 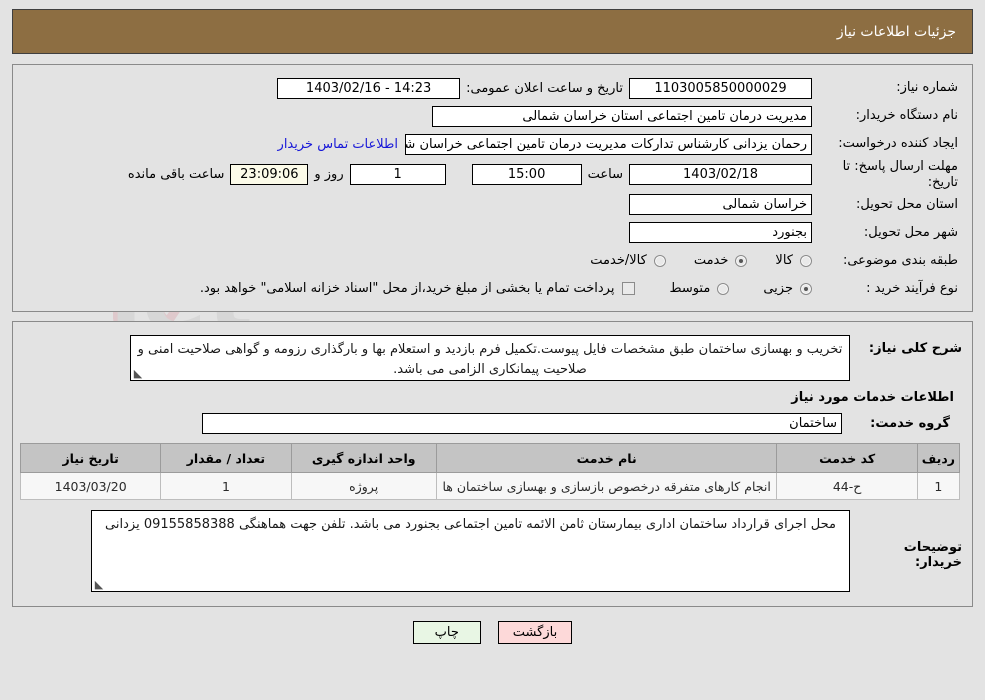 I want to click on col-service-name: نام خدمت, so click(x=606, y=458).